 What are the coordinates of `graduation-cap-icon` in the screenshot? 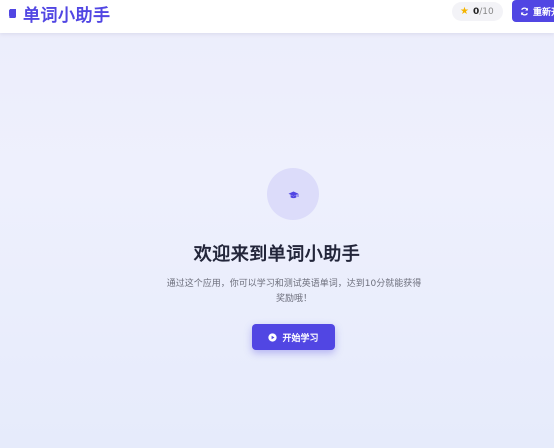 It's located at (293, 194).